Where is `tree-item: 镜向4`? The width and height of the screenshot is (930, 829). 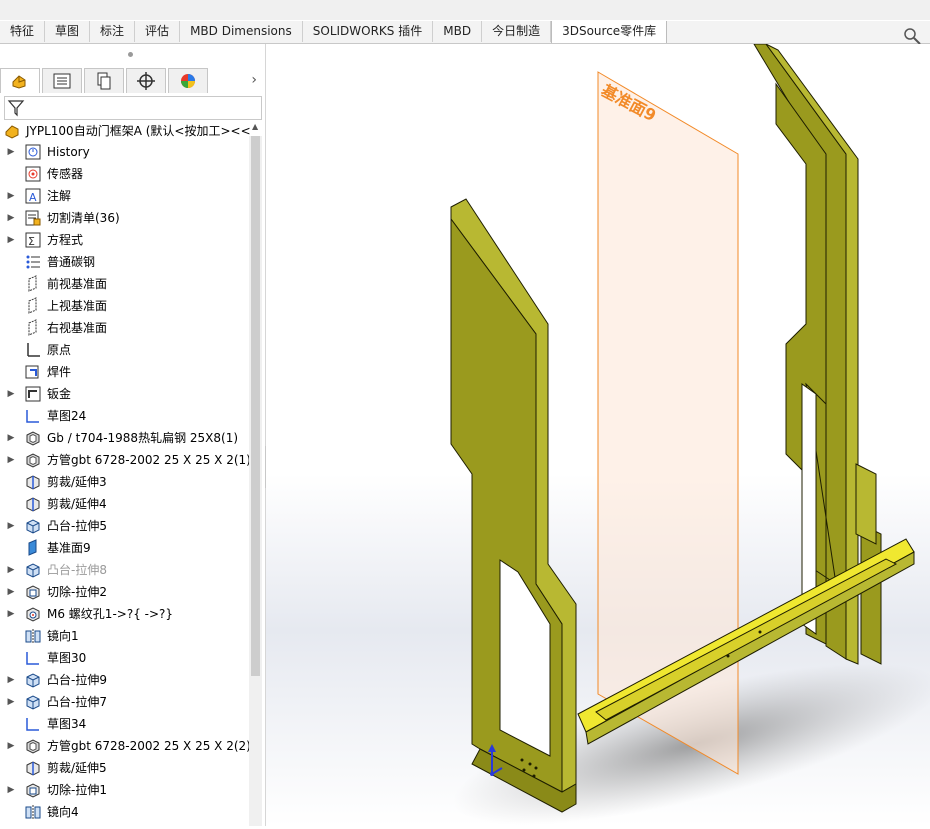 tree-item: 镜向4 is located at coordinates (39, 812).